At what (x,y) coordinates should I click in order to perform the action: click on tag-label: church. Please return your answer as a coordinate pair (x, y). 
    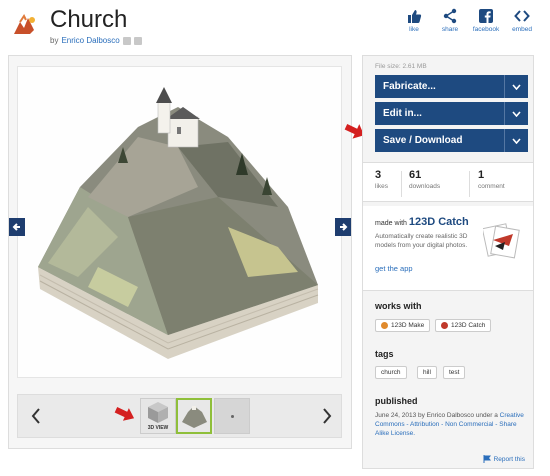
    Looking at the image, I should click on (391, 372).